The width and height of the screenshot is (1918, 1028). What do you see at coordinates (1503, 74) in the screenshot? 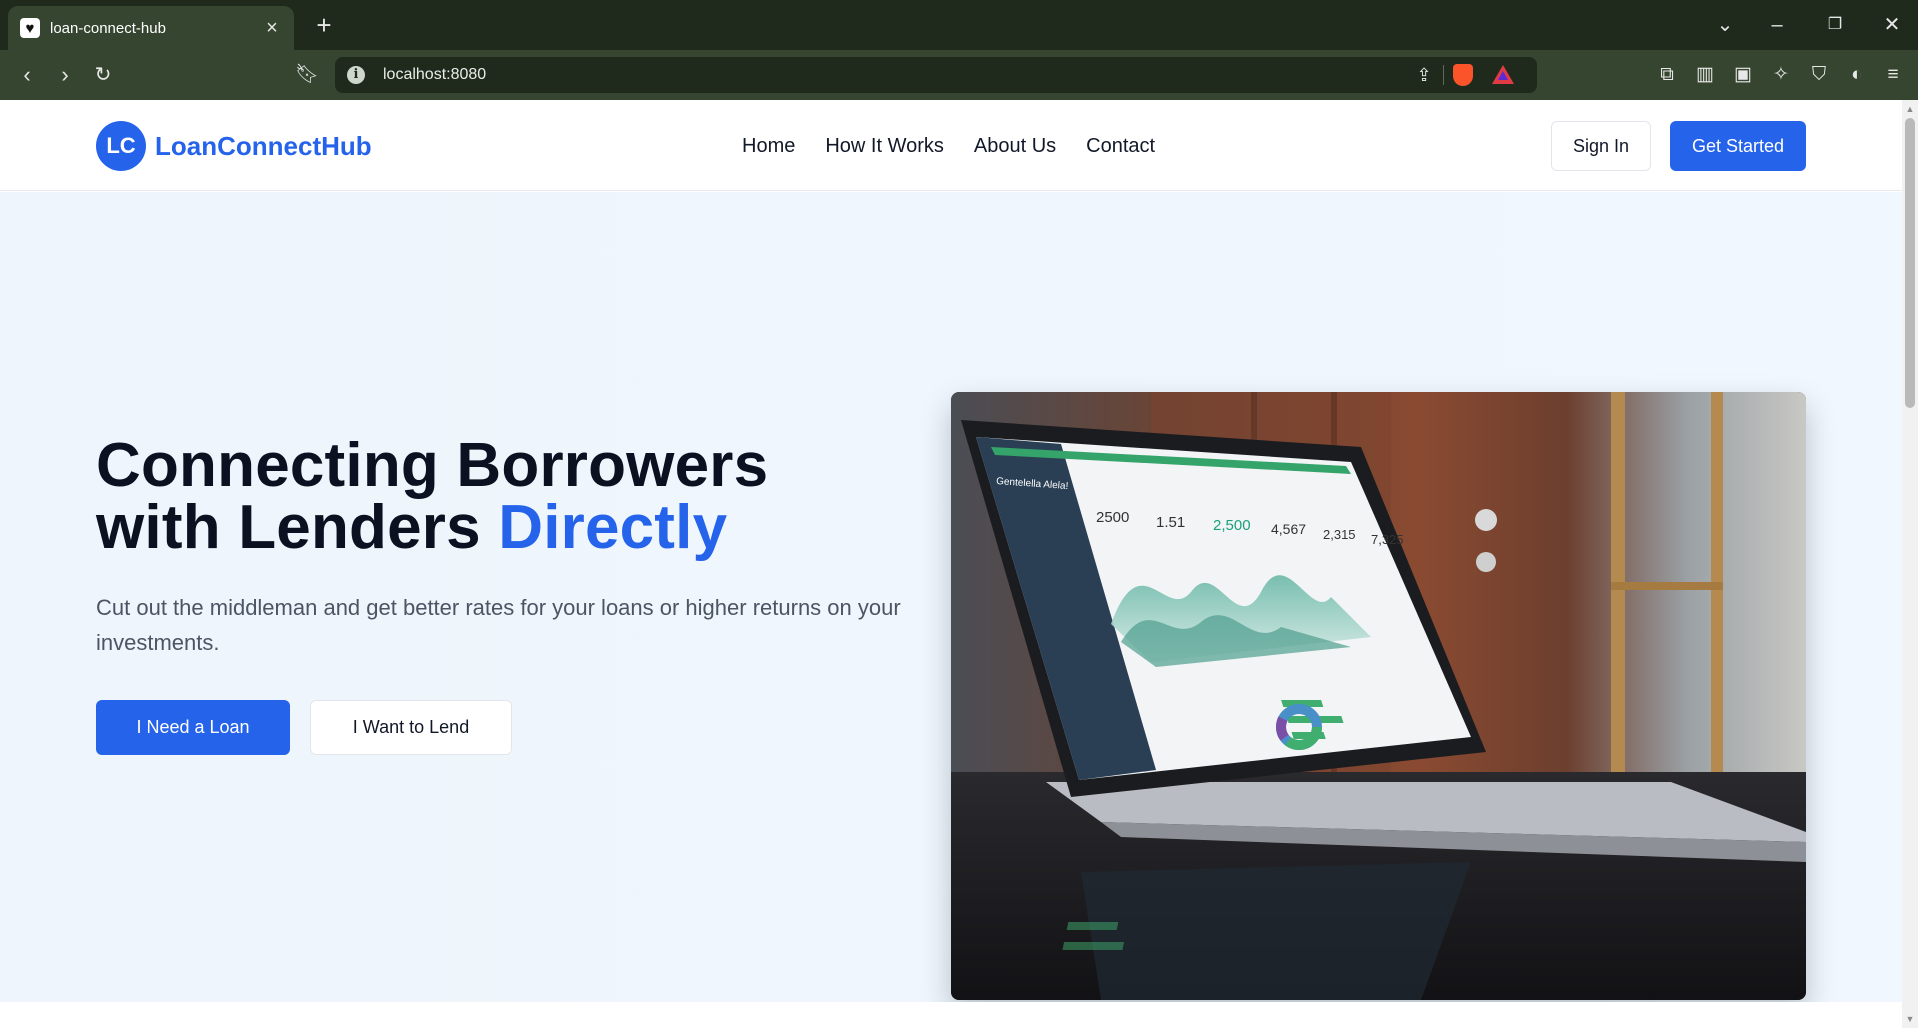
I see `brave-rewards-icon` at bounding box center [1503, 74].